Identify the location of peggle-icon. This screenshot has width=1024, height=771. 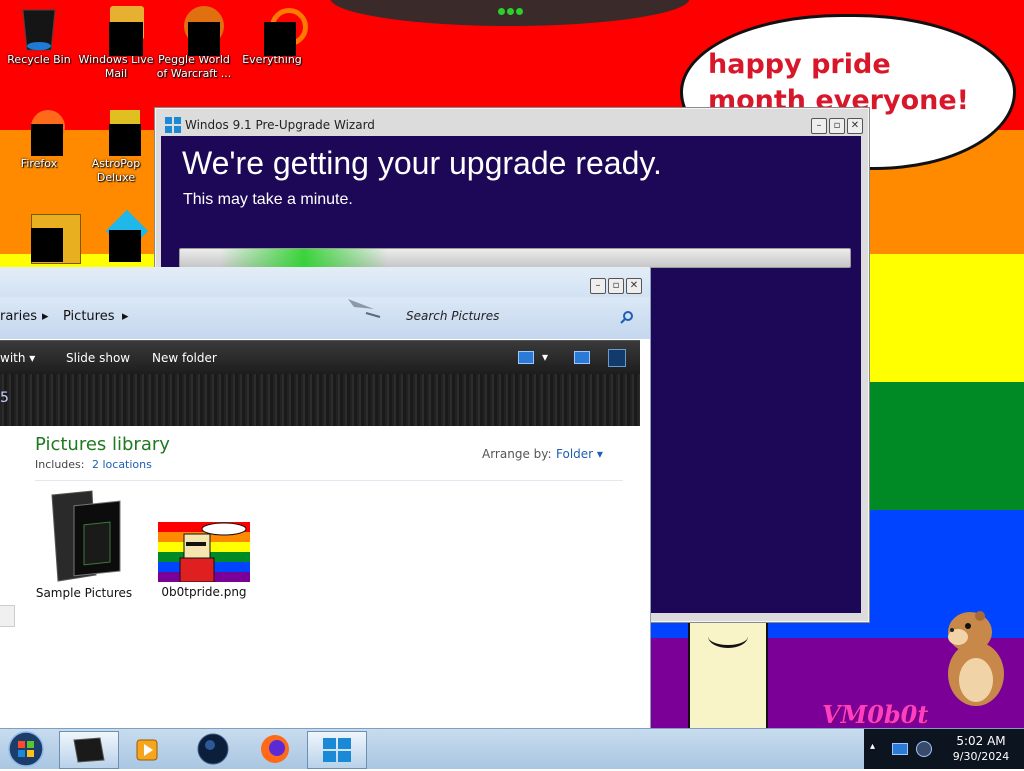
(198, 31).